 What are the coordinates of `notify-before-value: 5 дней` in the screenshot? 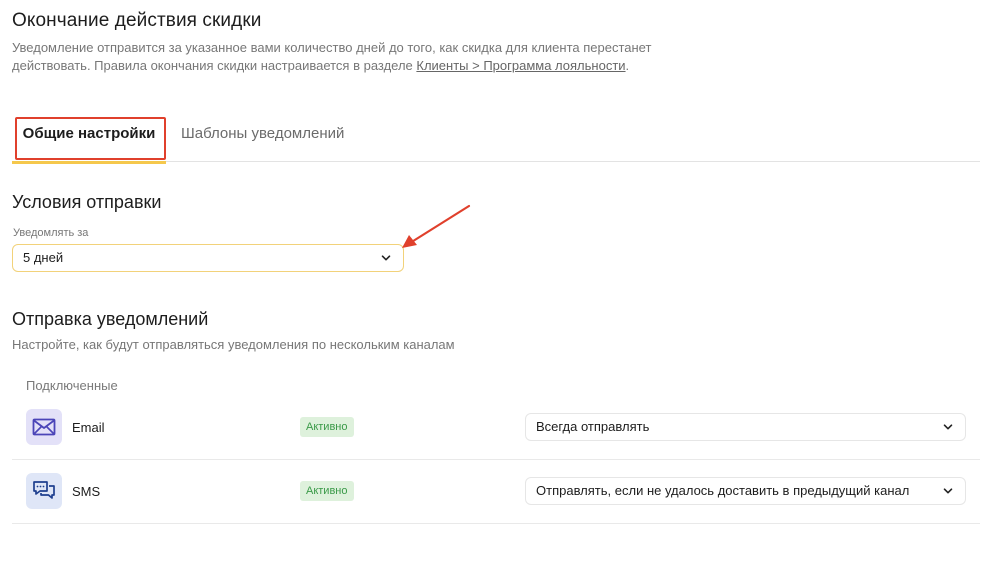 It's located at (43, 257).